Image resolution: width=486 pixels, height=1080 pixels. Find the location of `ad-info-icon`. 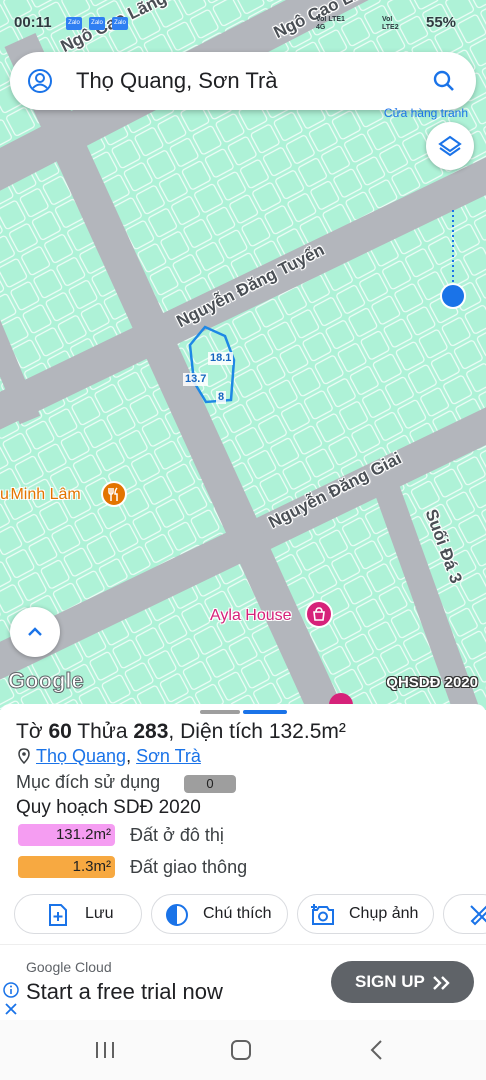

ad-info-icon is located at coordinates (11, 990).